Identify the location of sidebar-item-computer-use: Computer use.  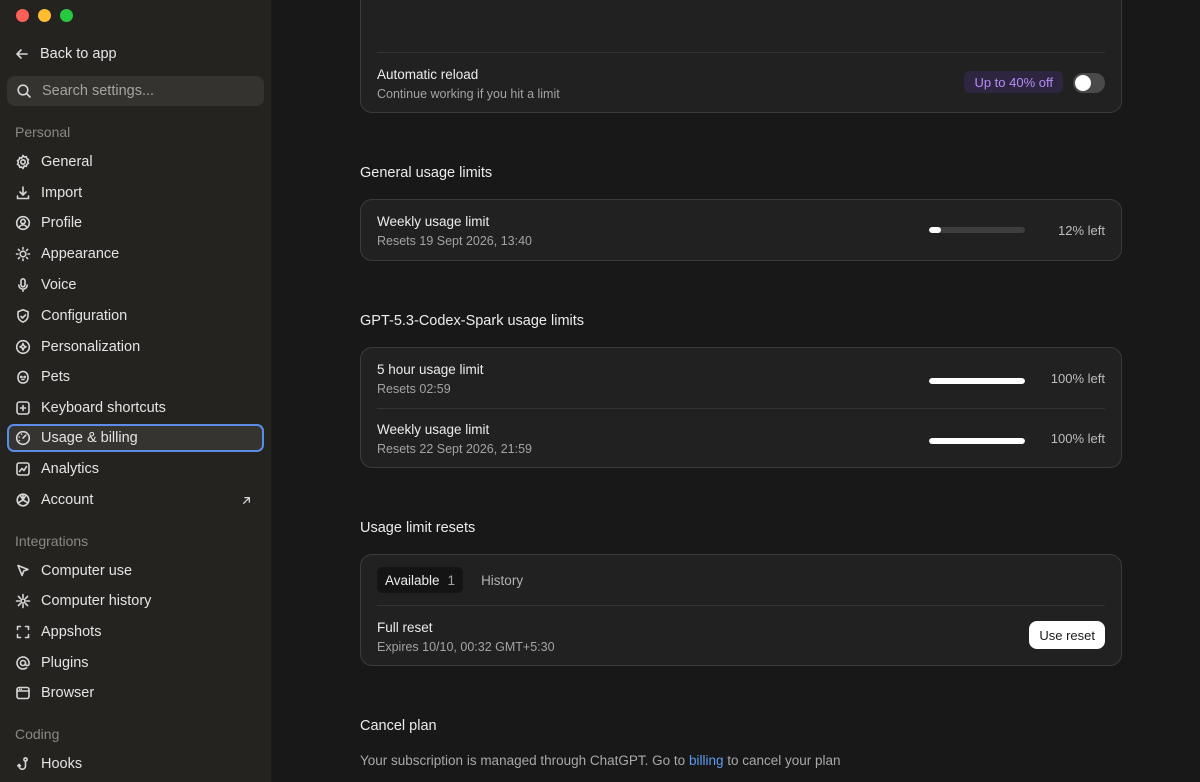
(135, 571).